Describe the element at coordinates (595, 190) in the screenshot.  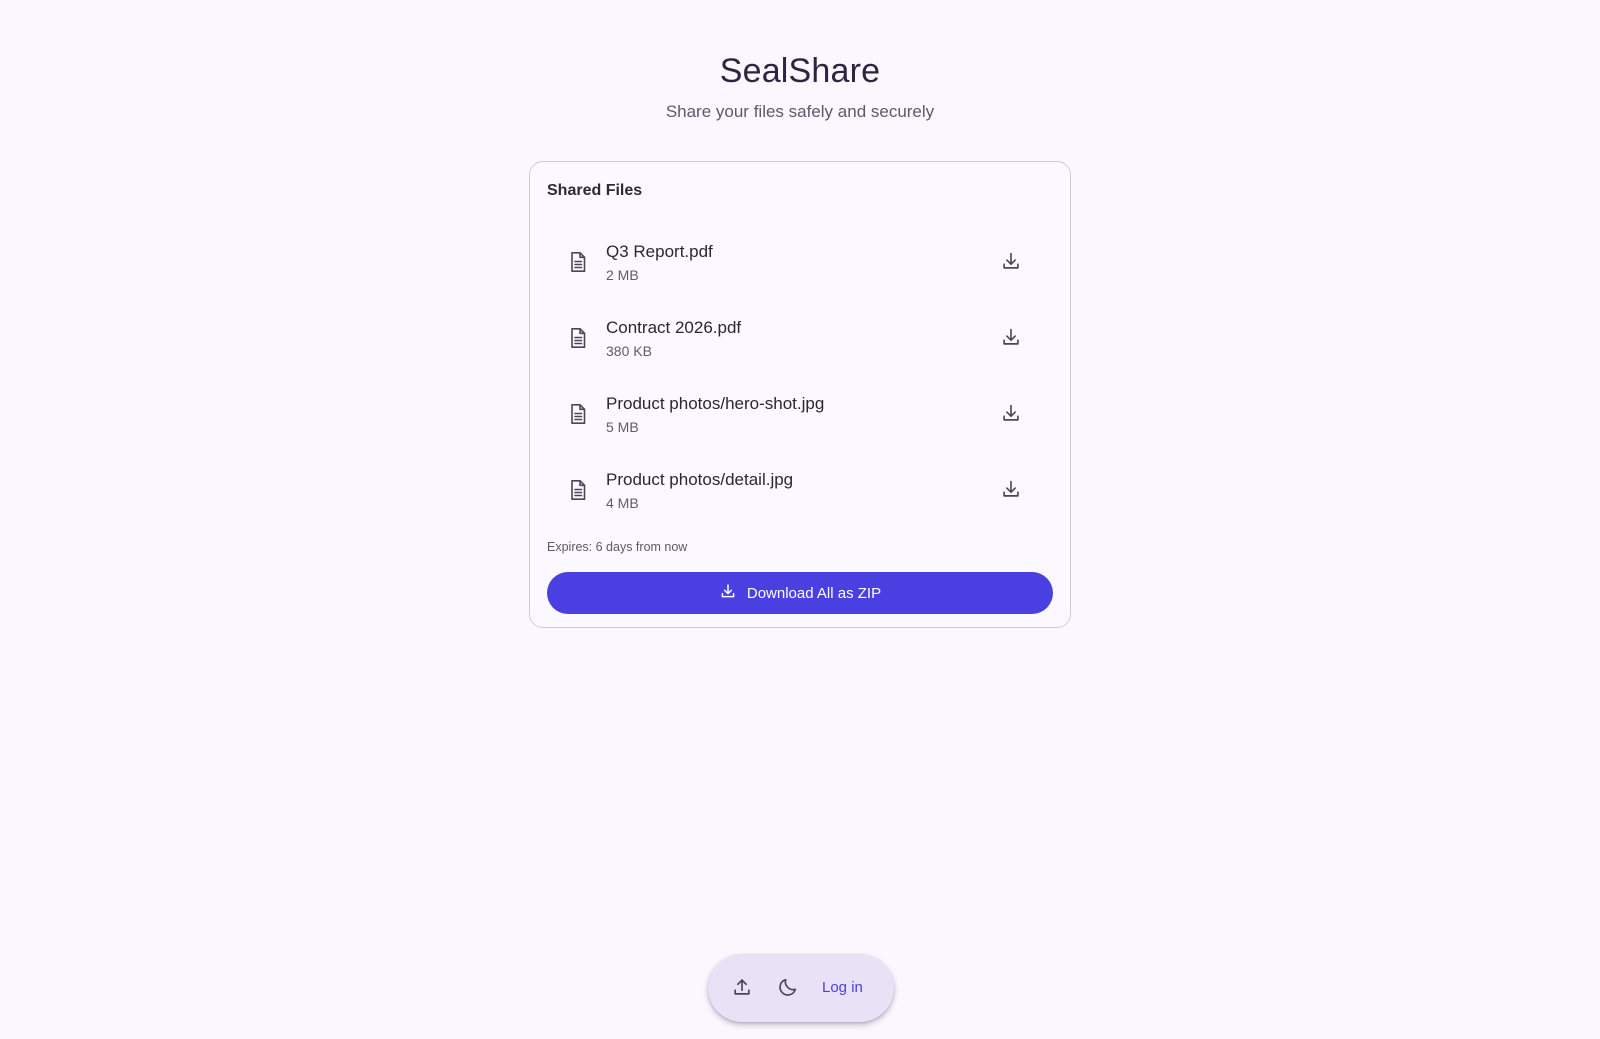
I see `card-title: Shared Files` at that location.